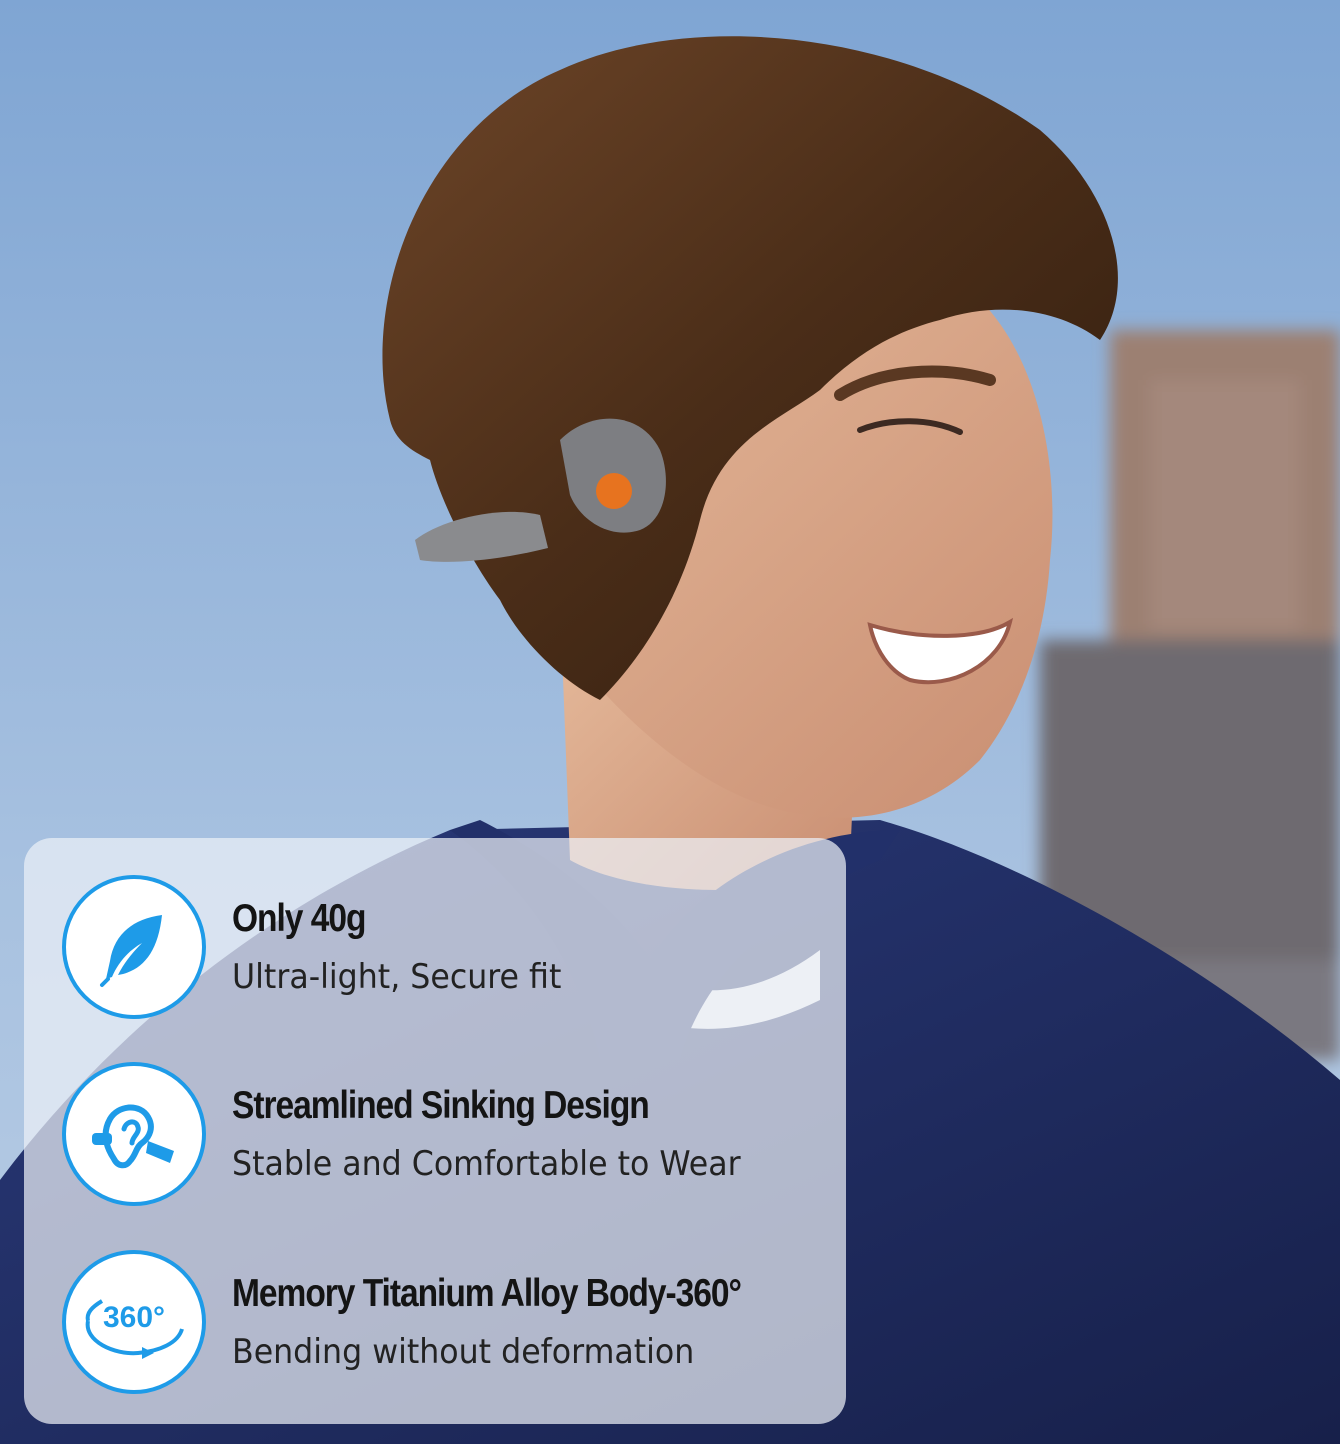  Describe the element at coordinates (134, 1134) in the screenshot. I see `ear-icon` at that location.